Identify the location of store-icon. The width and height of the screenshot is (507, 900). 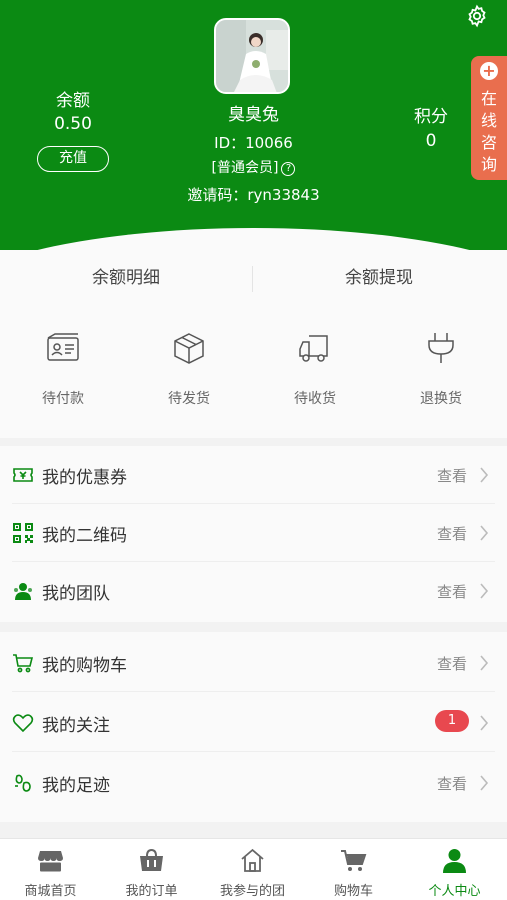
(50, 861).